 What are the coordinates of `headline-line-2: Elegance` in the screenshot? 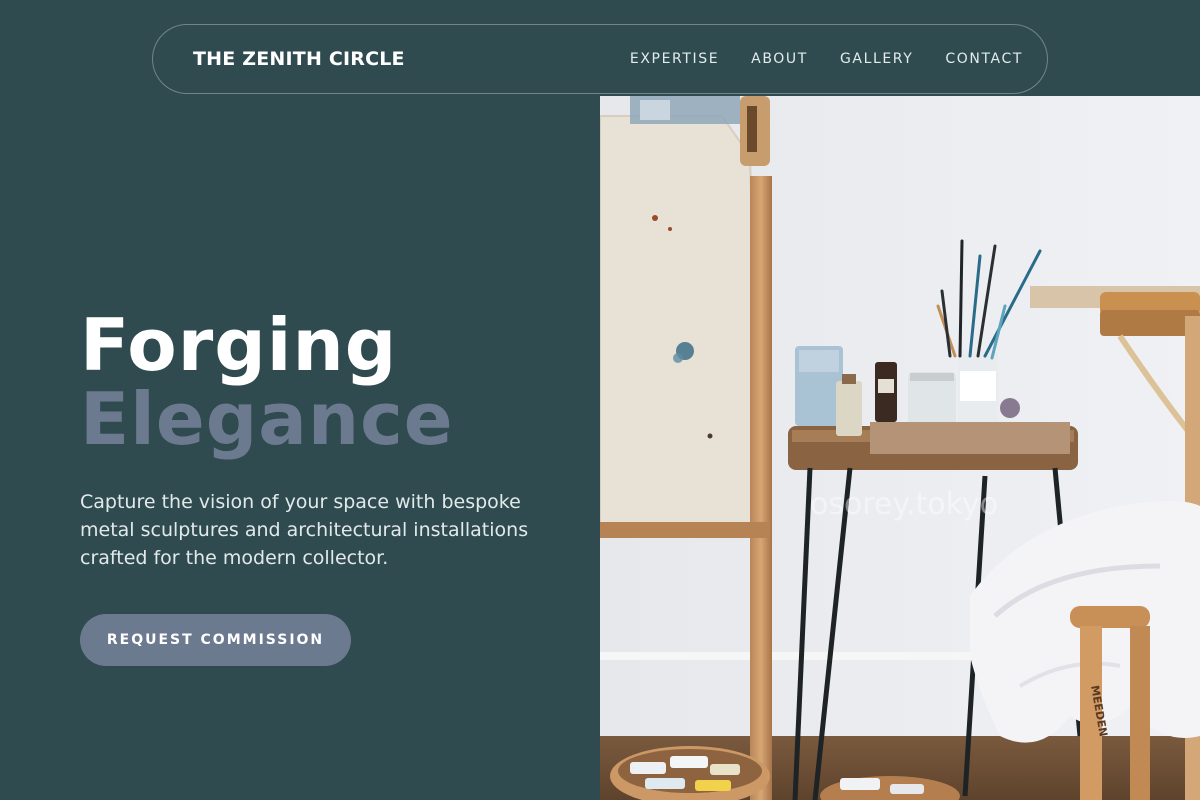 It's located at (267, 419).